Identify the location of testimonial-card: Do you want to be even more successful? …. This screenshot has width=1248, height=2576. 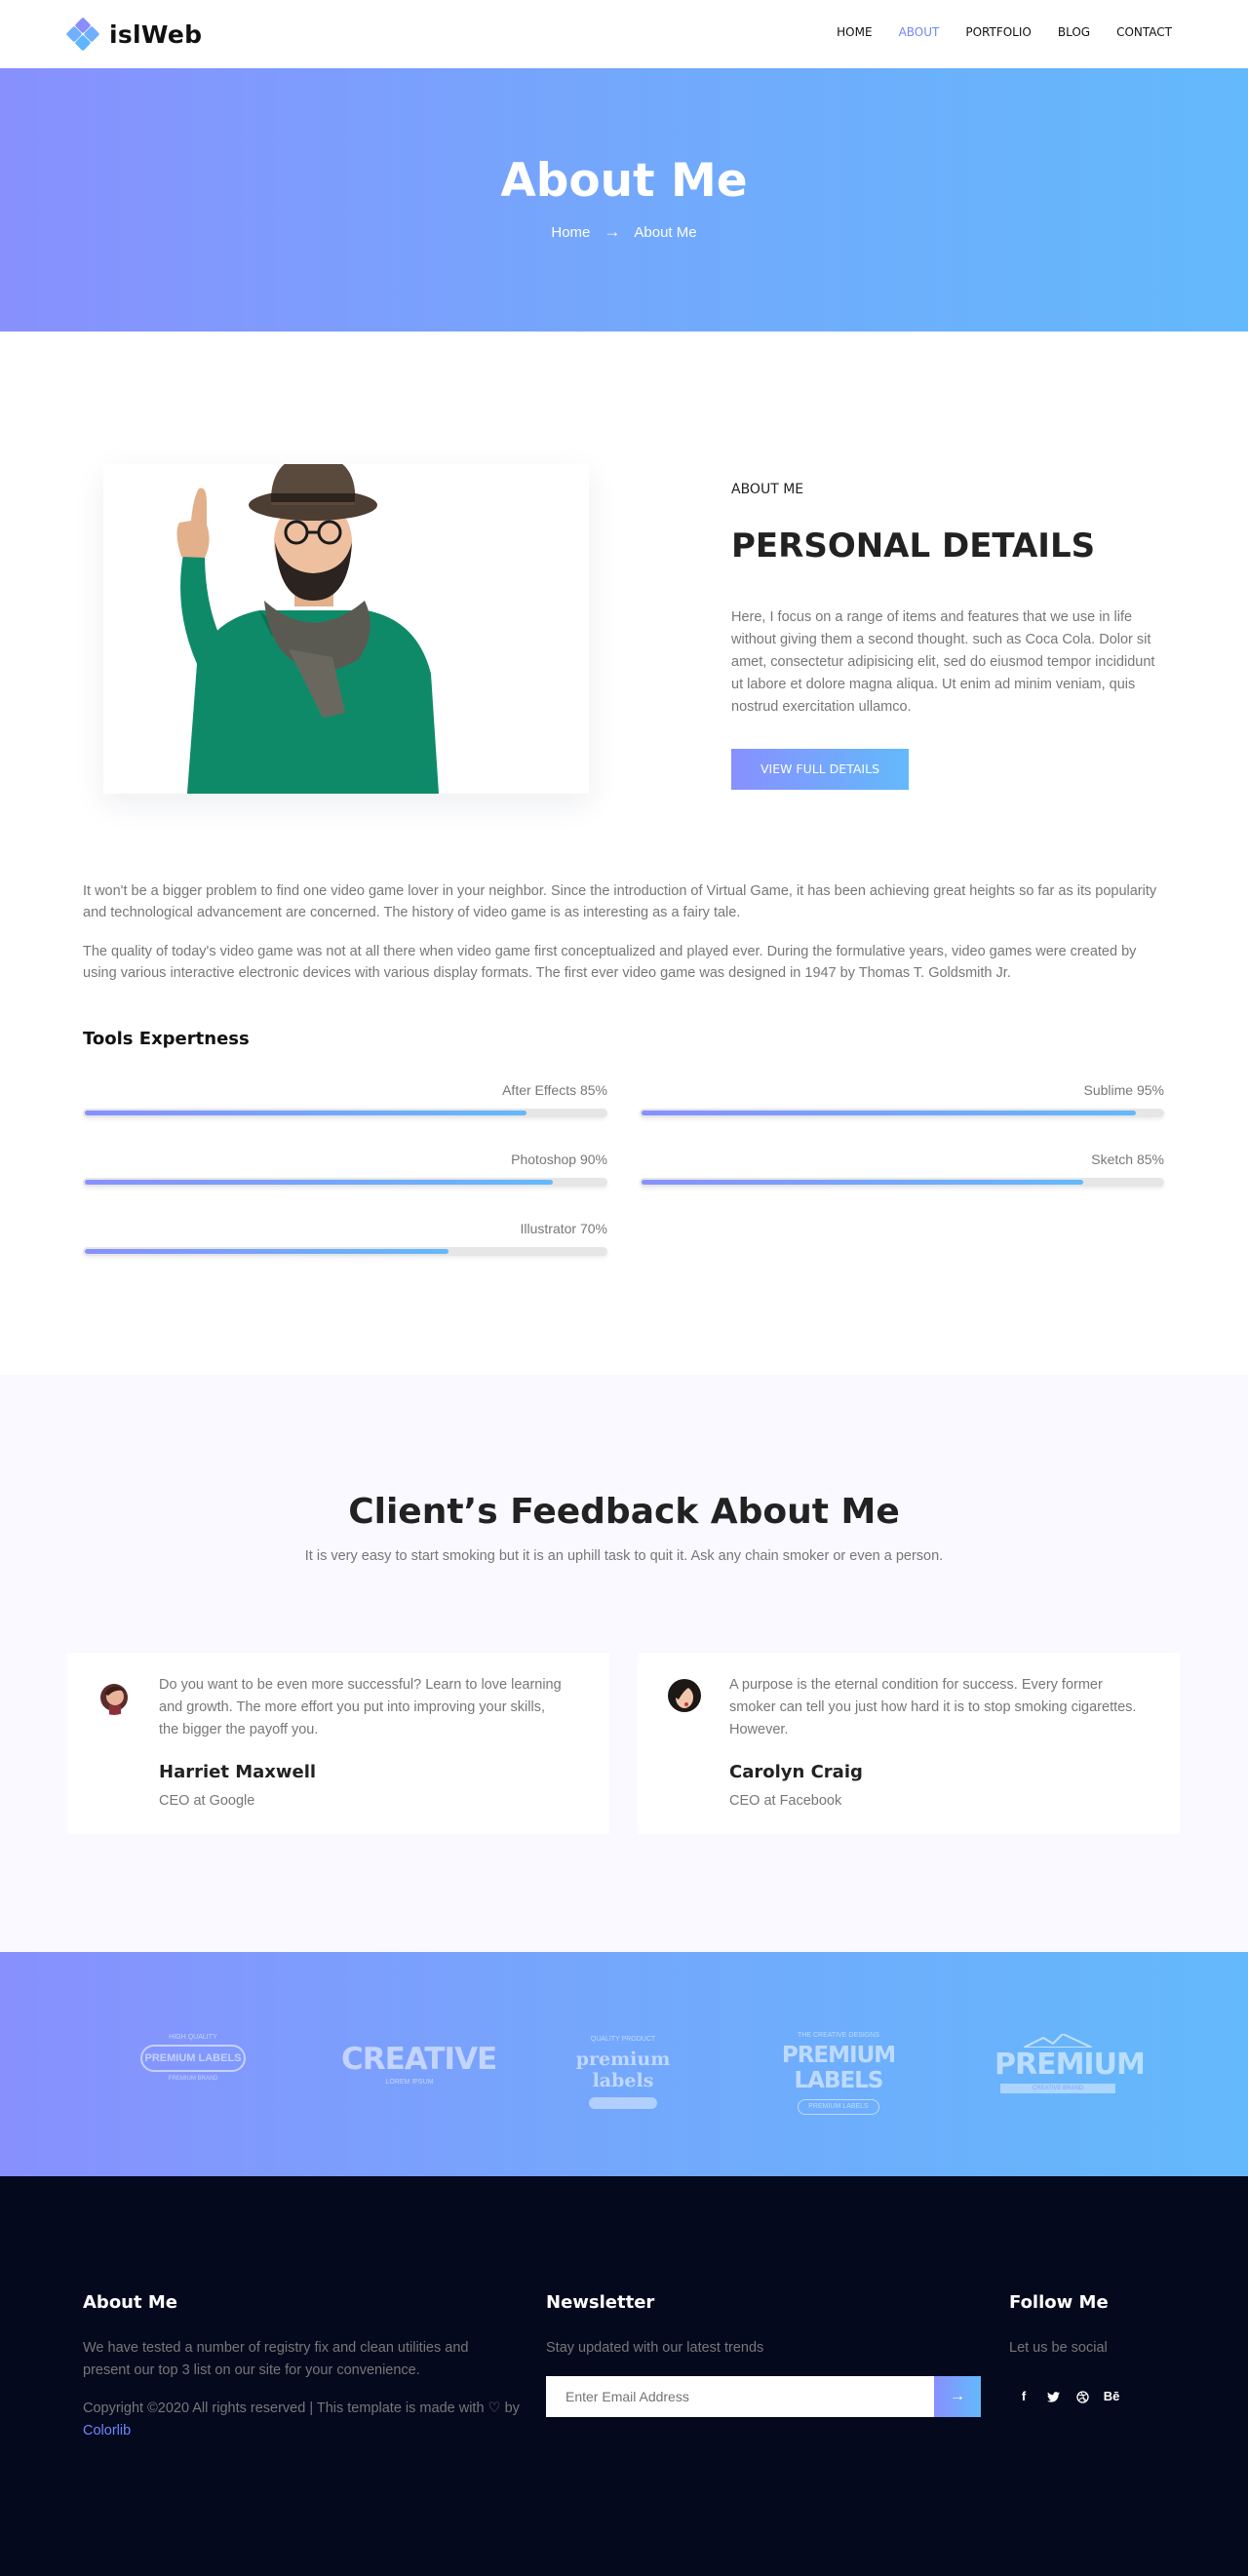
(338, 1743).